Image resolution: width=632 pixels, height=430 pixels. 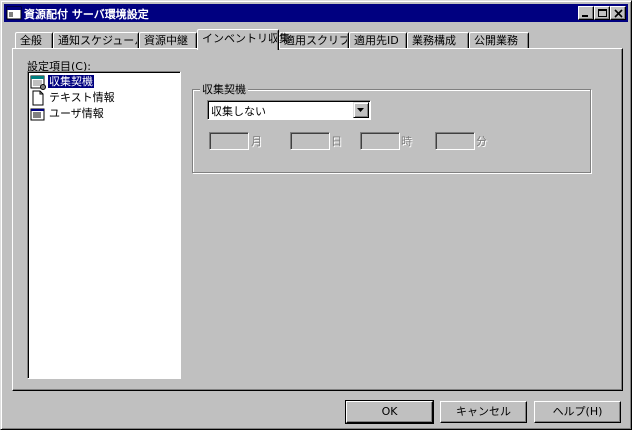 I want to click on minimize-button, so click(x=586, y=13).